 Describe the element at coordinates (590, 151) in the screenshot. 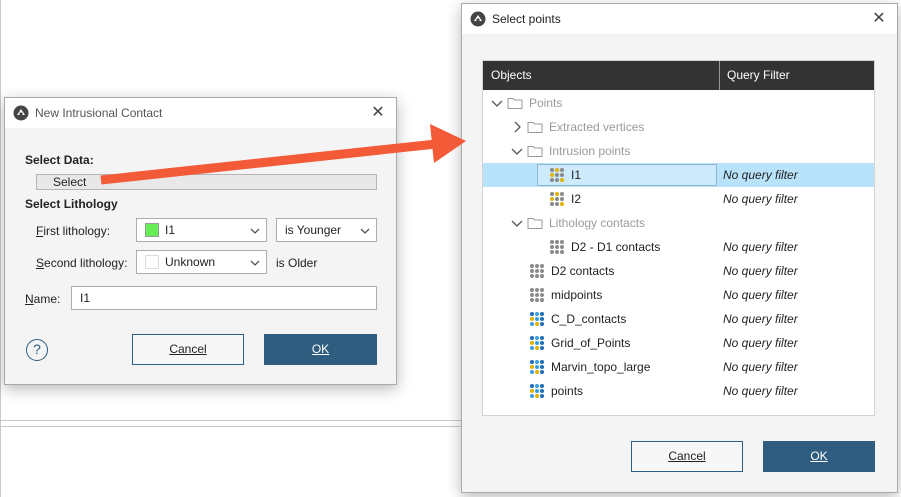

I see `tree-row-label: Intrusion points` at that location.